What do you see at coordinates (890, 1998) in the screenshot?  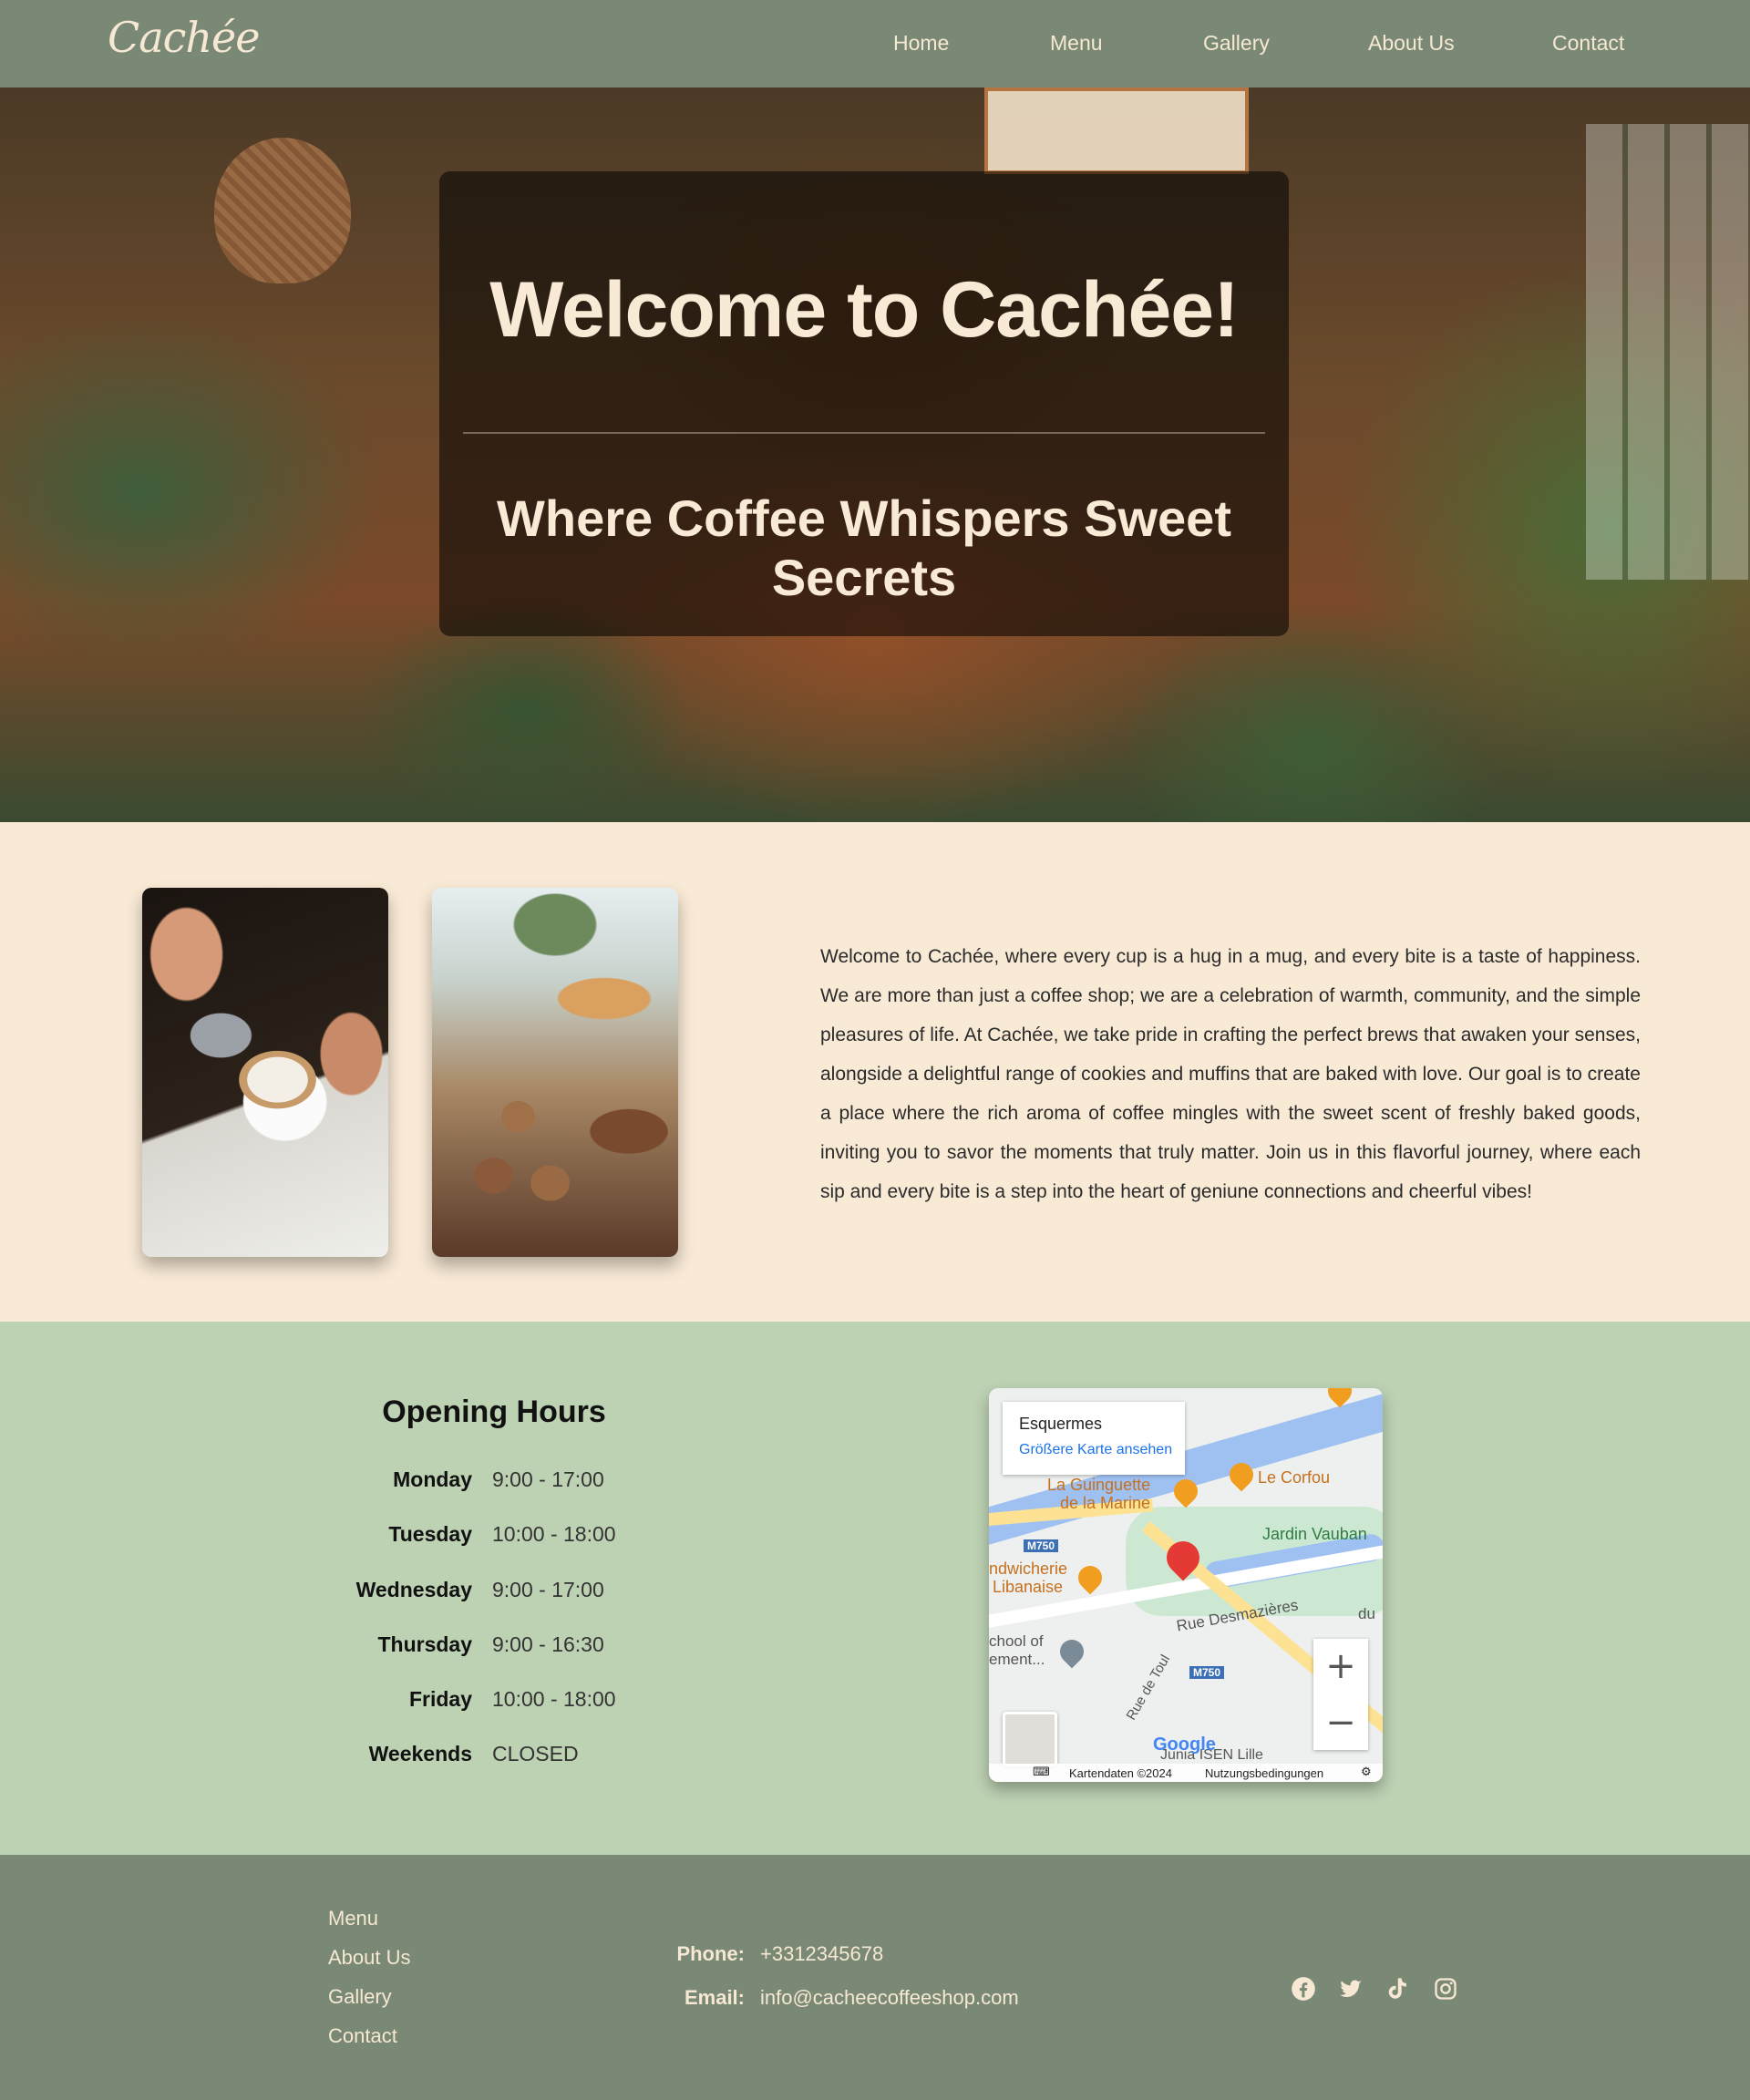 I see `email-address: info@cacheecoffeeshop.com` at bounding box center [890, 1998].